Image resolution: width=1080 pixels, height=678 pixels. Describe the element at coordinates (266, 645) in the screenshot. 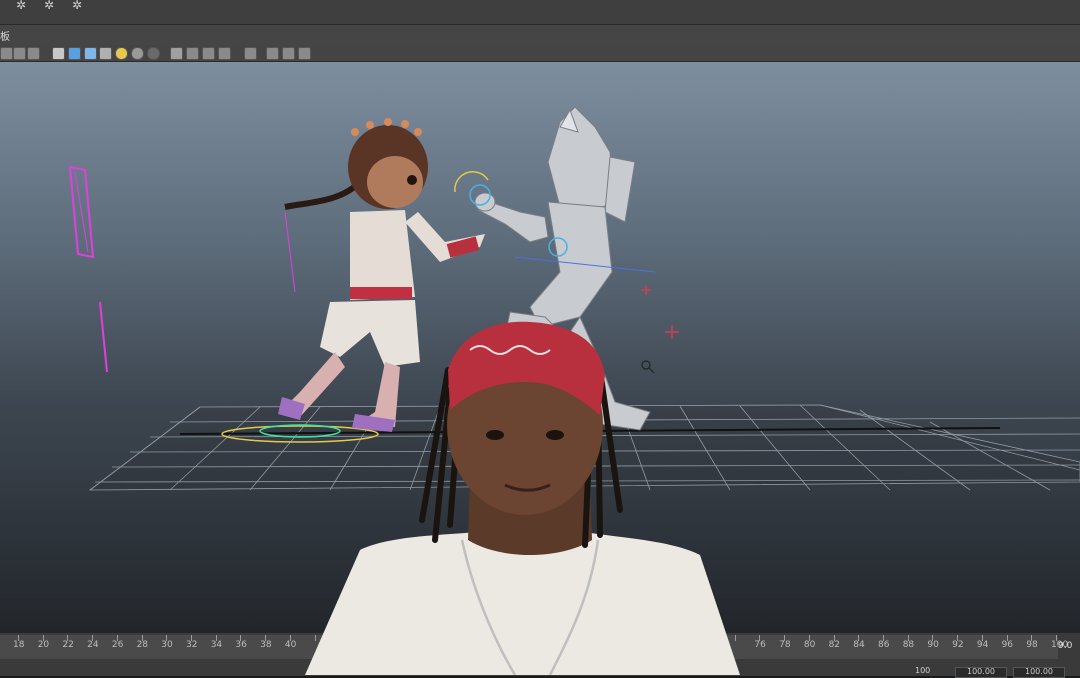

I see `timeline-tick-label: 38` at that location.